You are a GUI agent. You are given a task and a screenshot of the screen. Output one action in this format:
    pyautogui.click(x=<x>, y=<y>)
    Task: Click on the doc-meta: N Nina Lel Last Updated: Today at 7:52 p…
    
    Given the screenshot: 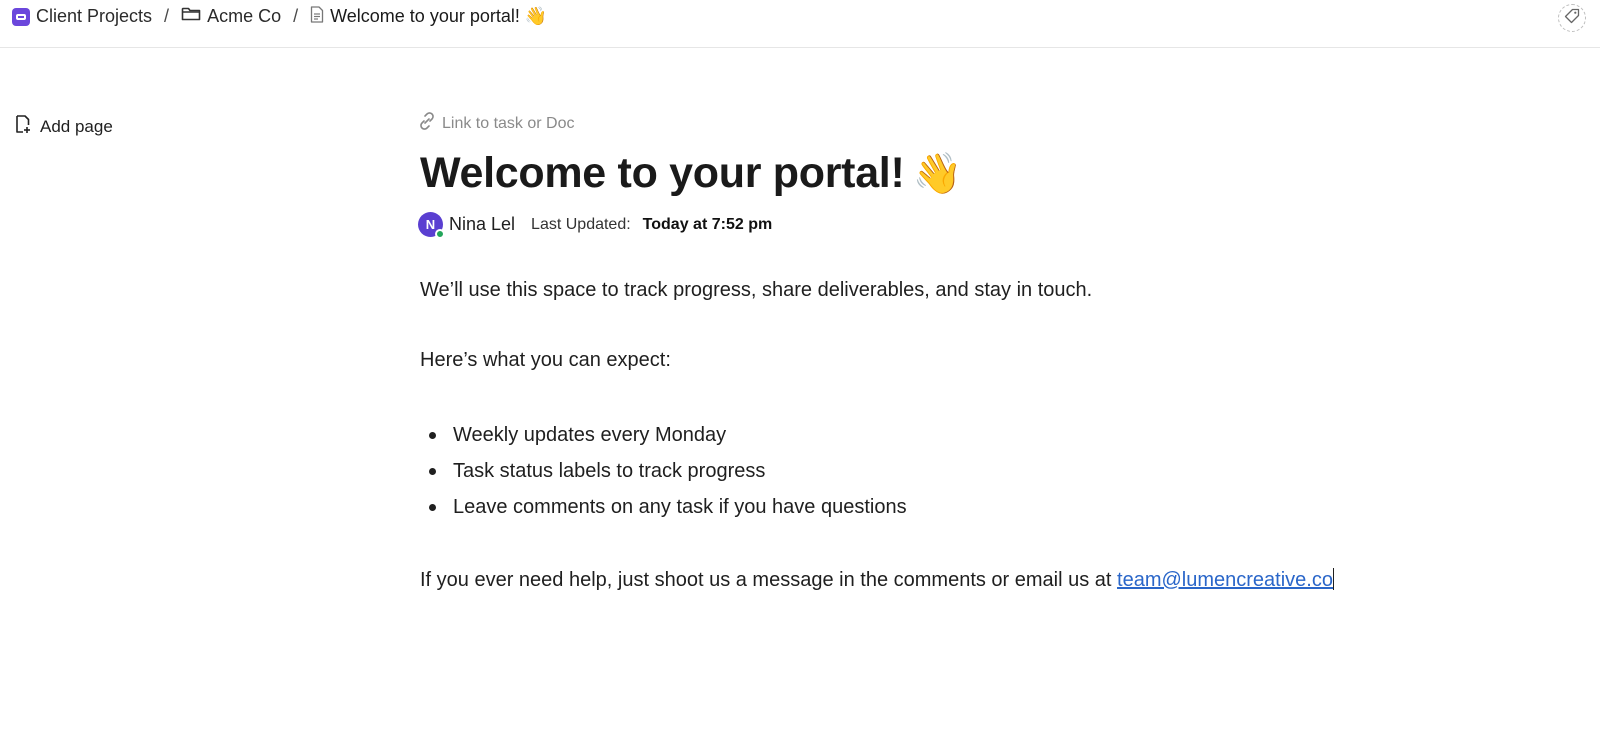 What is the action you would take?
    pyautogui.click(x=884, y=225)
    